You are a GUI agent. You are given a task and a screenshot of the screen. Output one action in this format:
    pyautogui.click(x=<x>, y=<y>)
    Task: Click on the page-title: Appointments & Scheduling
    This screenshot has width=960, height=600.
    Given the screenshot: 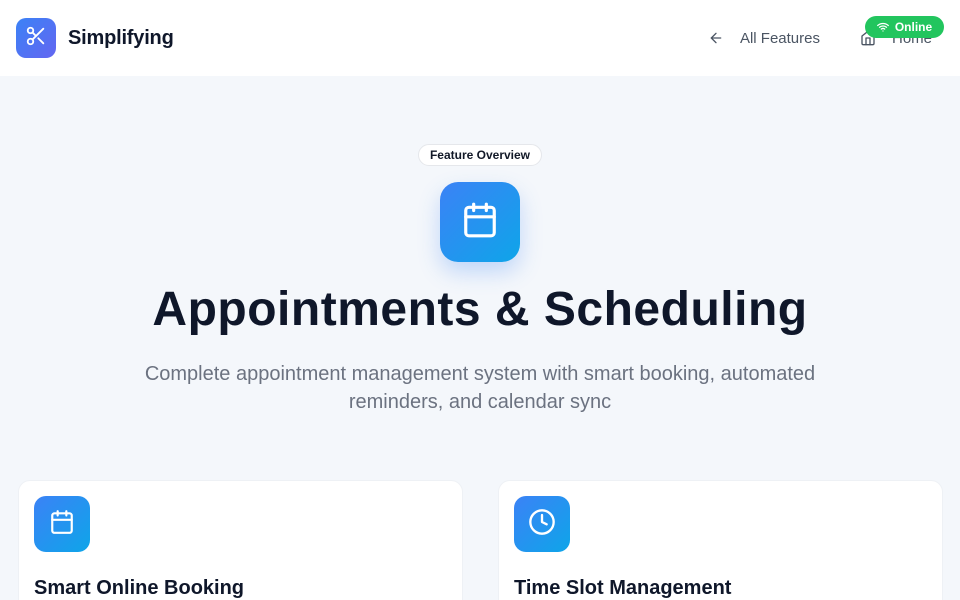 What is the action you would take?
    pyautogui.click(x=480, y=309)
    